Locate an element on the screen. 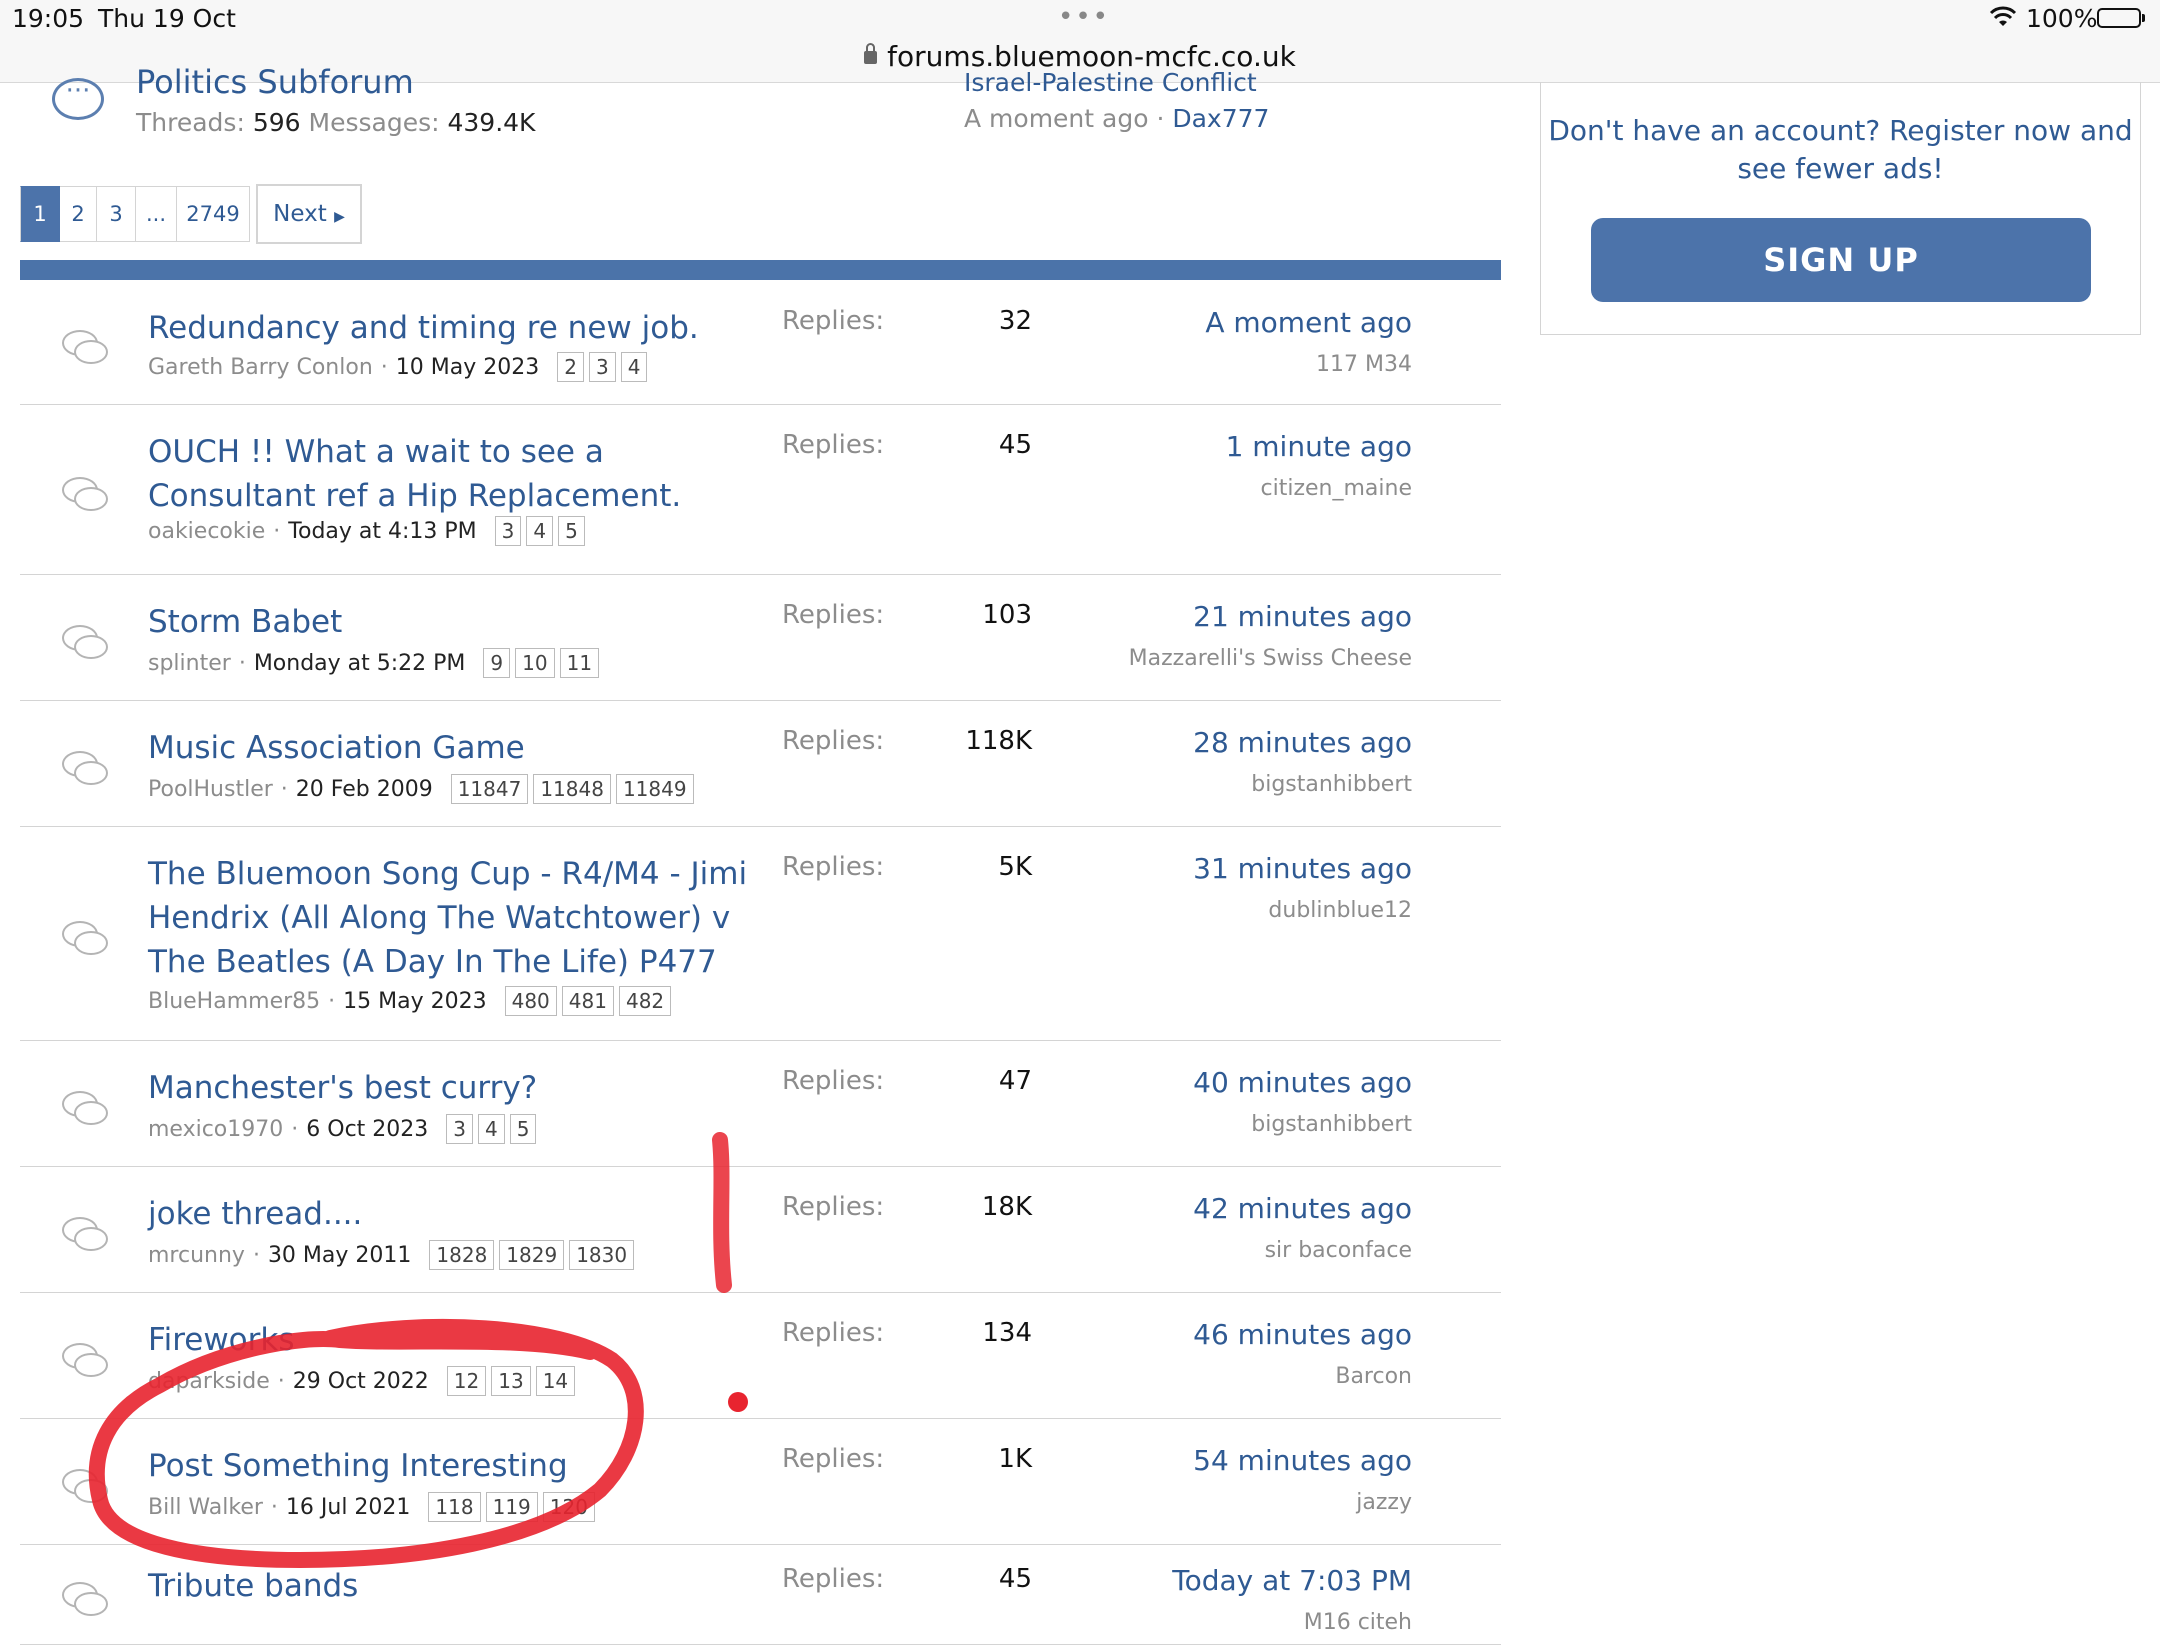 The width and height of the screenshot is (2160, 1645). thread-page-link: 481 is located at coordinates (587, 1001).